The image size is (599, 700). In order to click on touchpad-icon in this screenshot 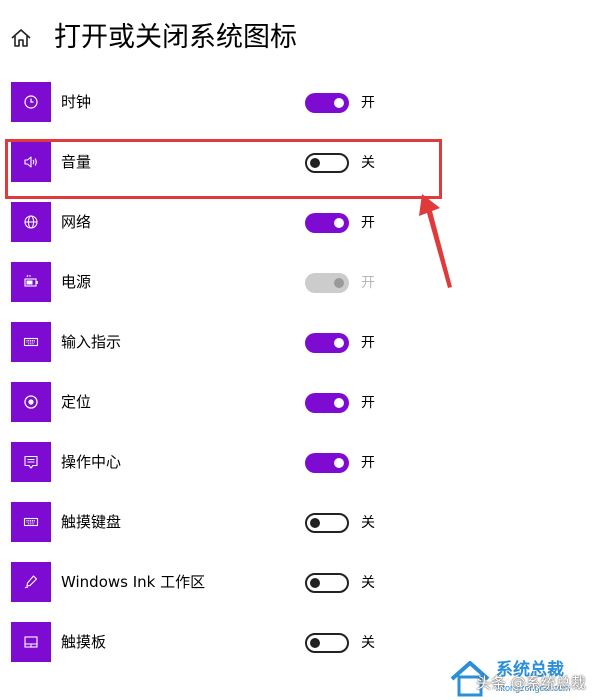, I will do `click(31, 642)`.